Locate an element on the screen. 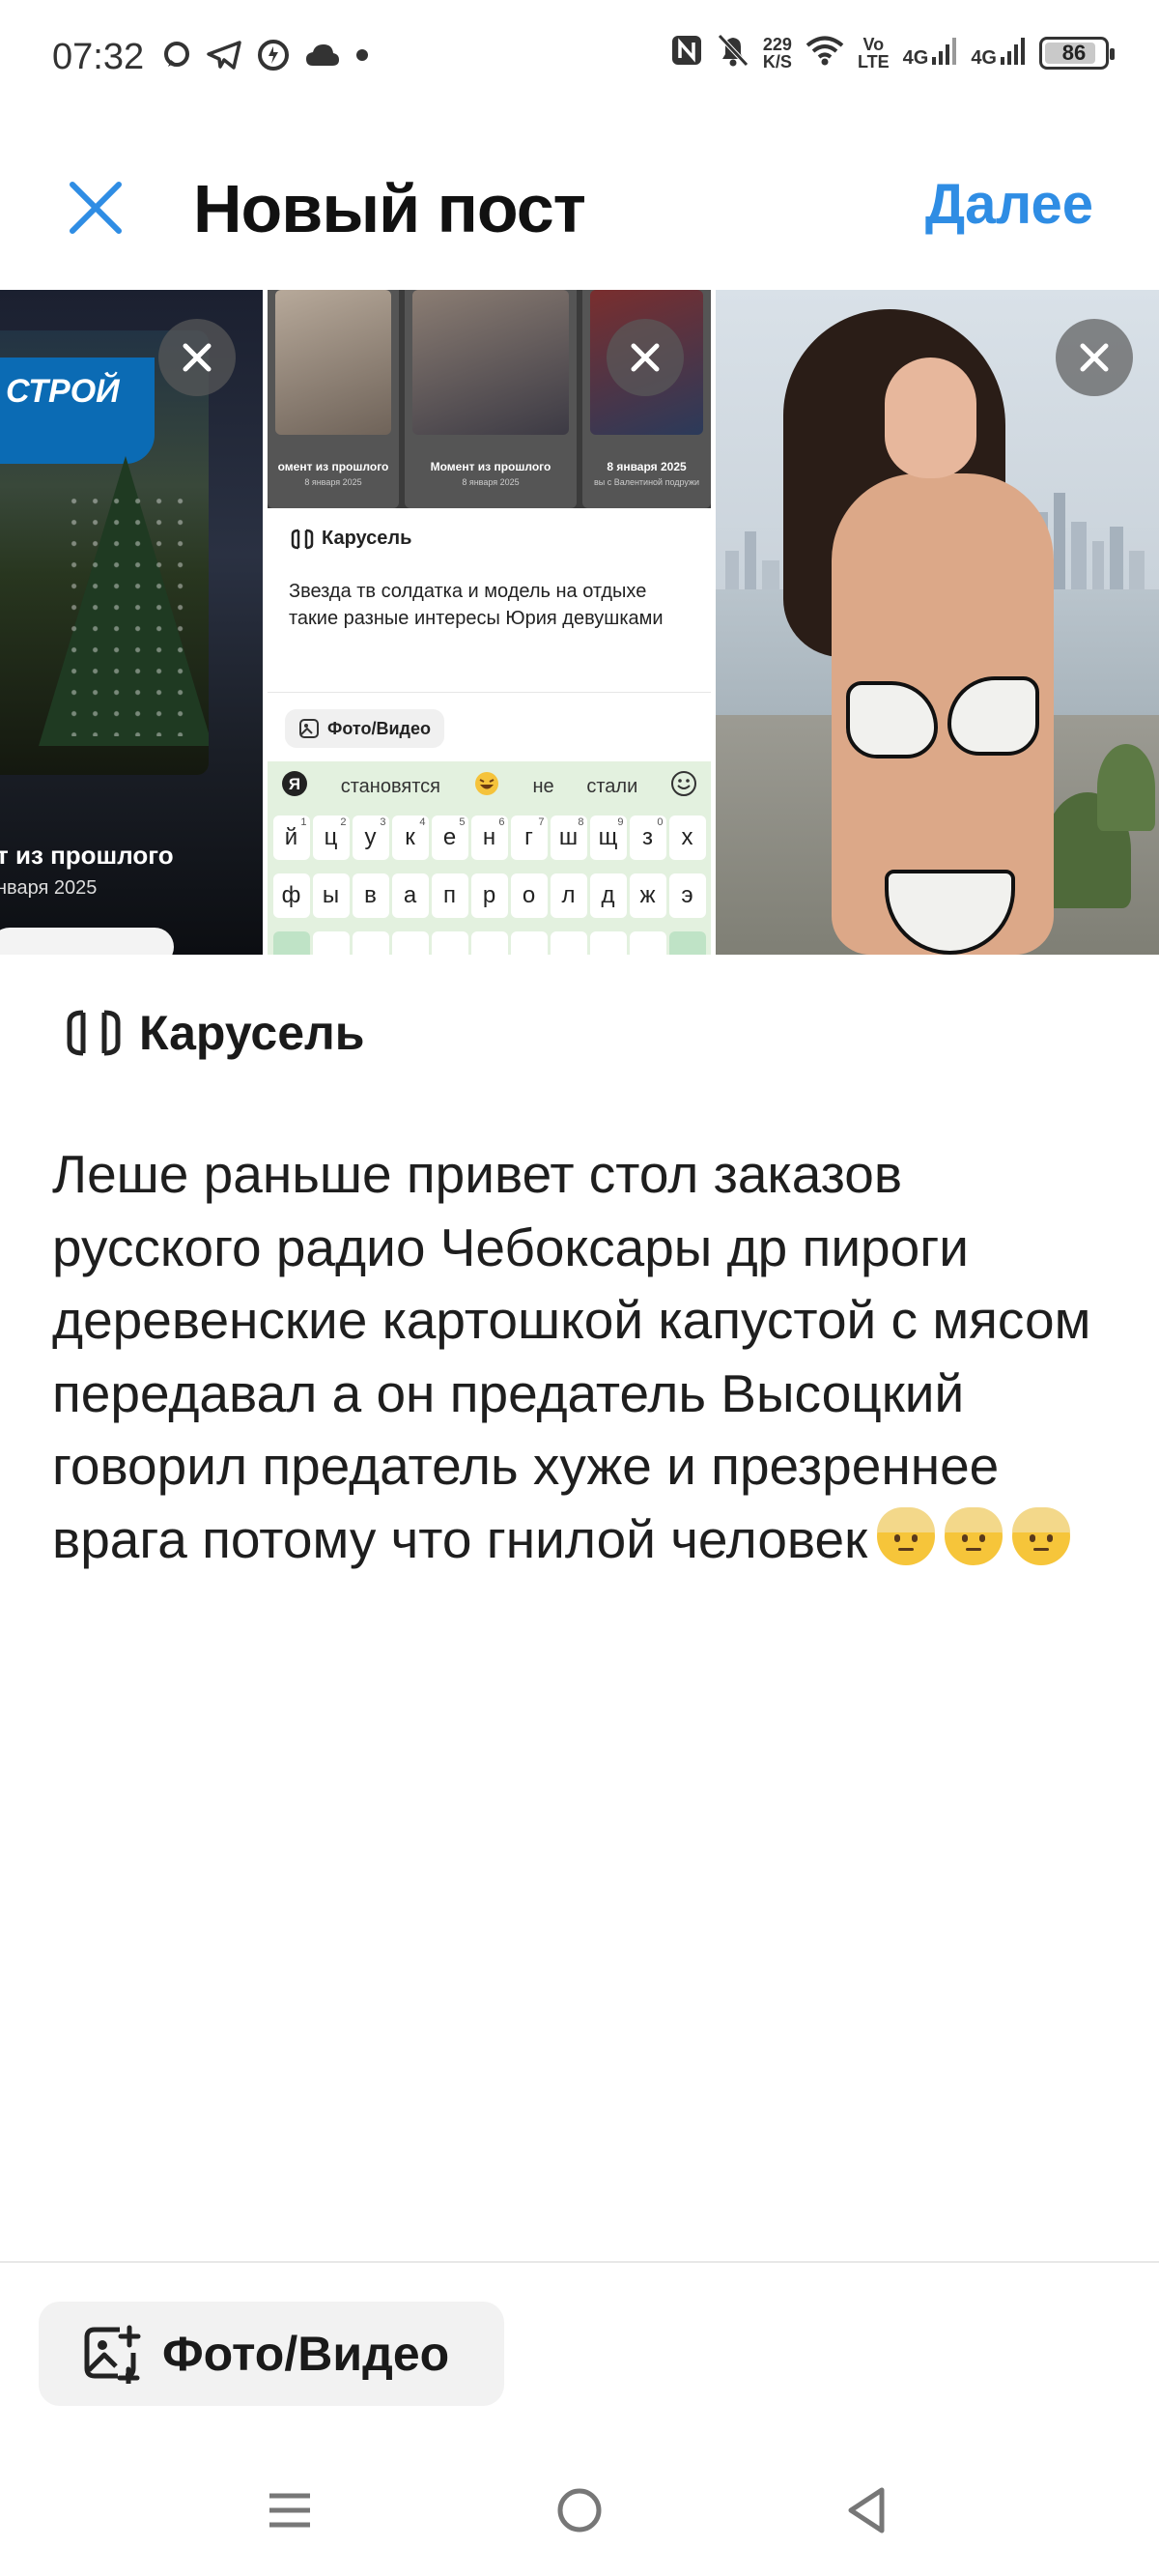 This screenshot has width=1159, height=2576. thumbnail-pill is located at coordinates (87, 942).